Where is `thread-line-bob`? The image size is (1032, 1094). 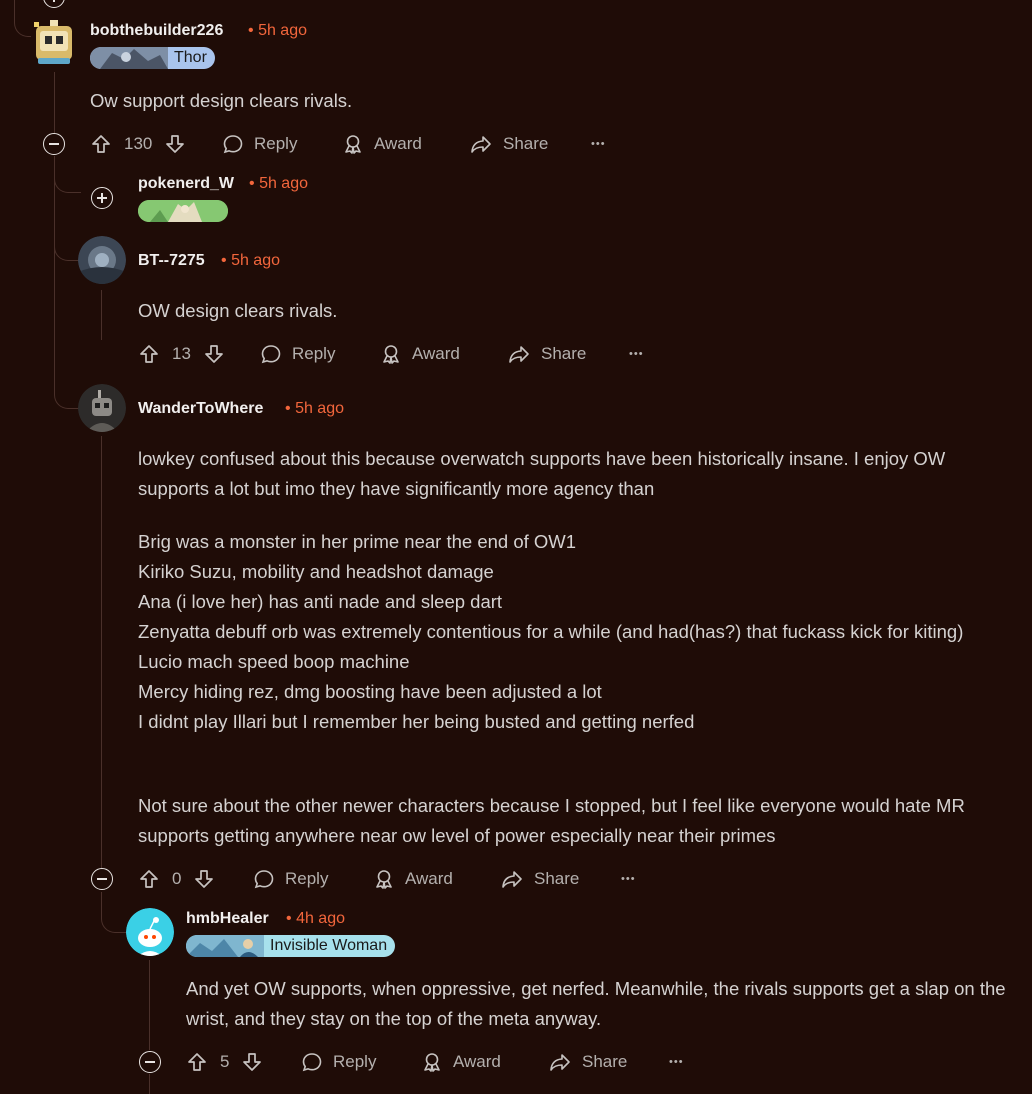 thread-line-bob is located at coordinates (54, 103).